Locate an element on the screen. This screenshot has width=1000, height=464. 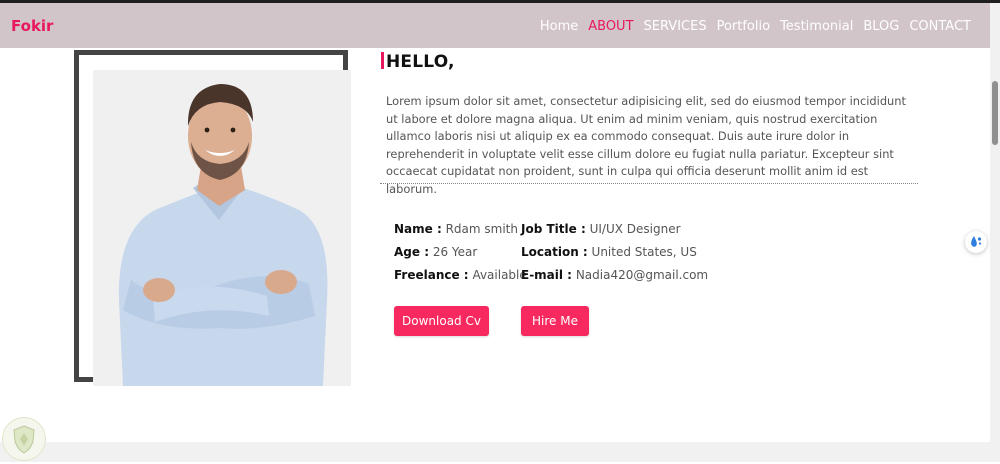
nav-link-services: SERVICES is located at coordinates (675, 26).